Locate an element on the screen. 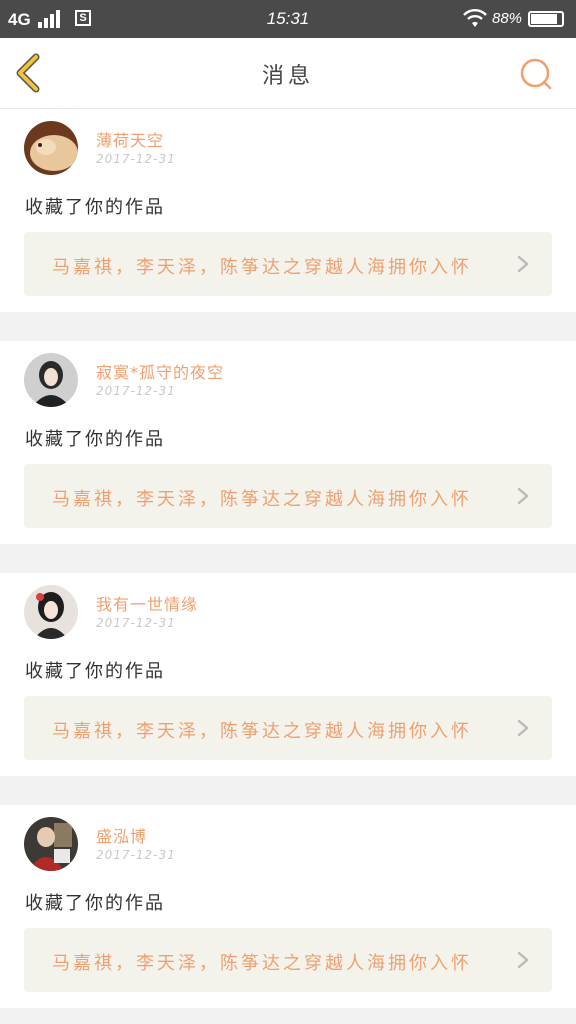 This screenshot has height=1024, width=576. status-bar: 4G S 15:31 88% is located at coordinates (288, 19).